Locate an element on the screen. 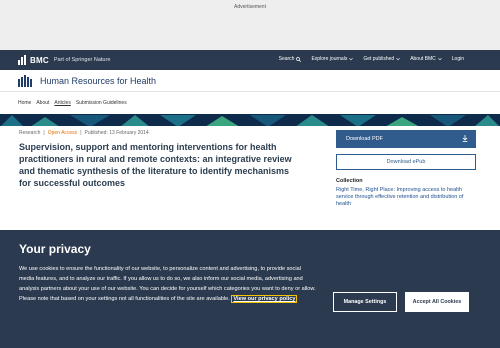  subnav-item-submission-guidelines: Submission Guidelines is located at coordinates (101, 103).